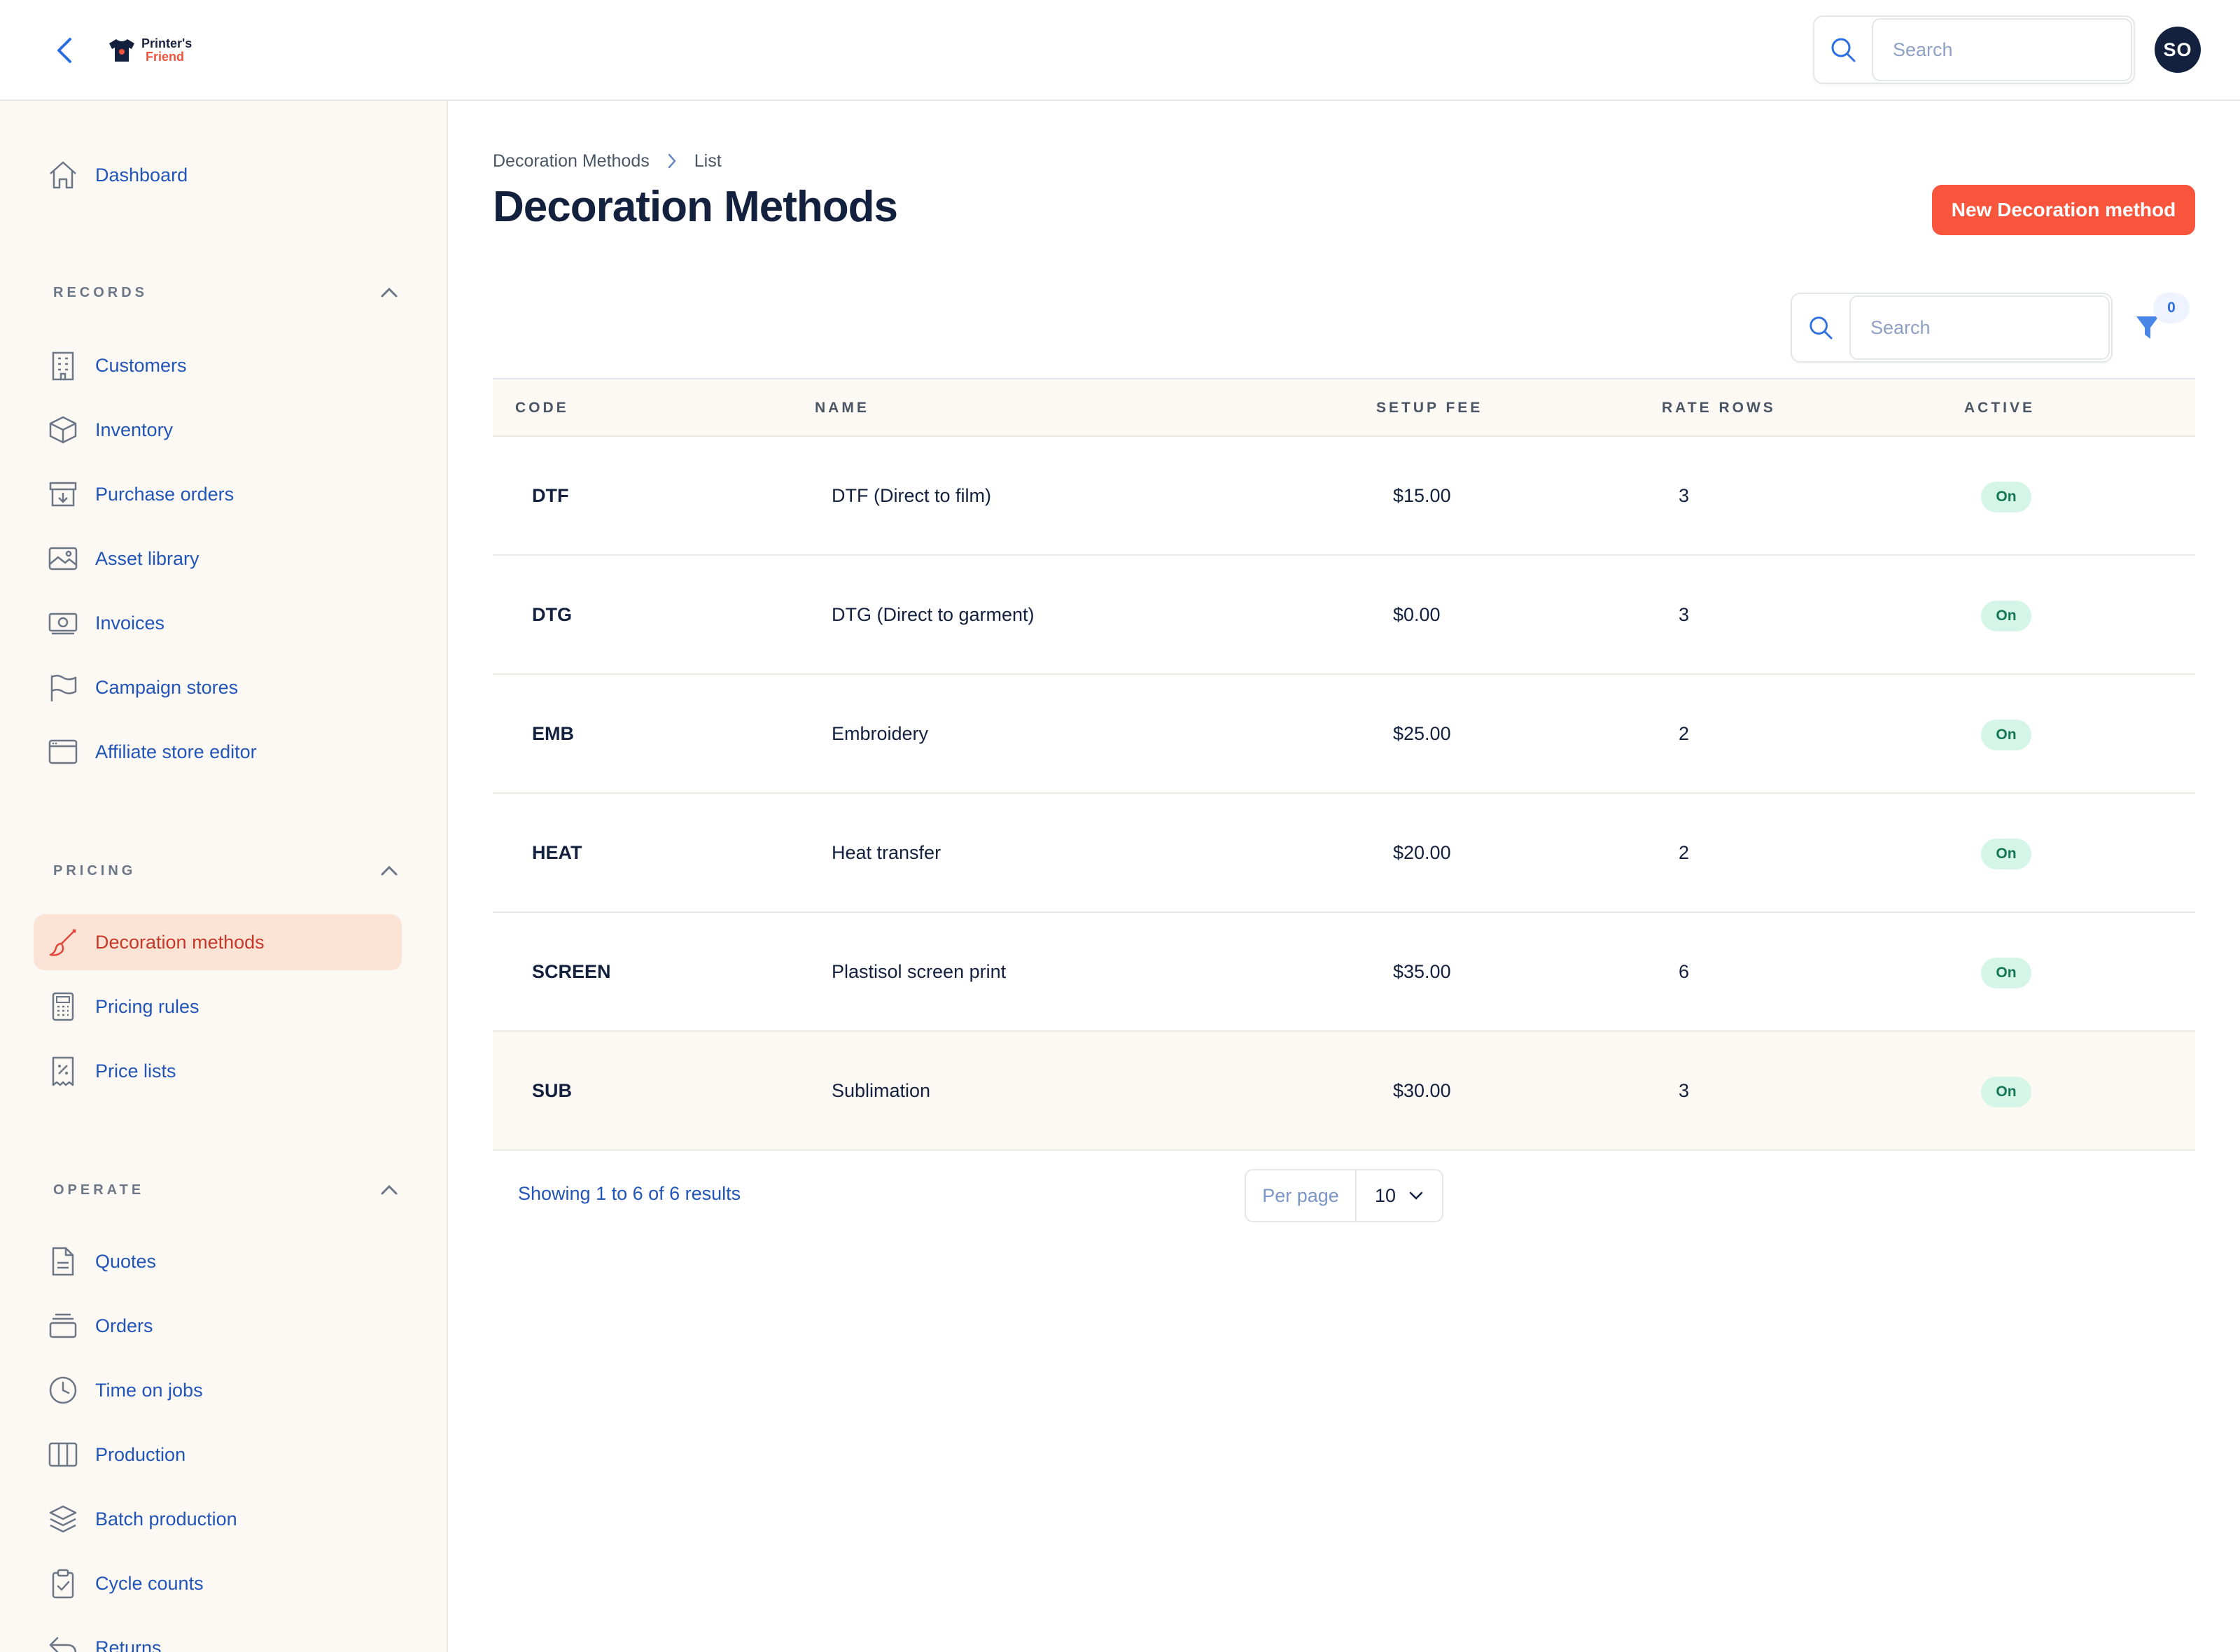  I want to click on sidebar-item-label: Purchase orders, so click(164, 494).